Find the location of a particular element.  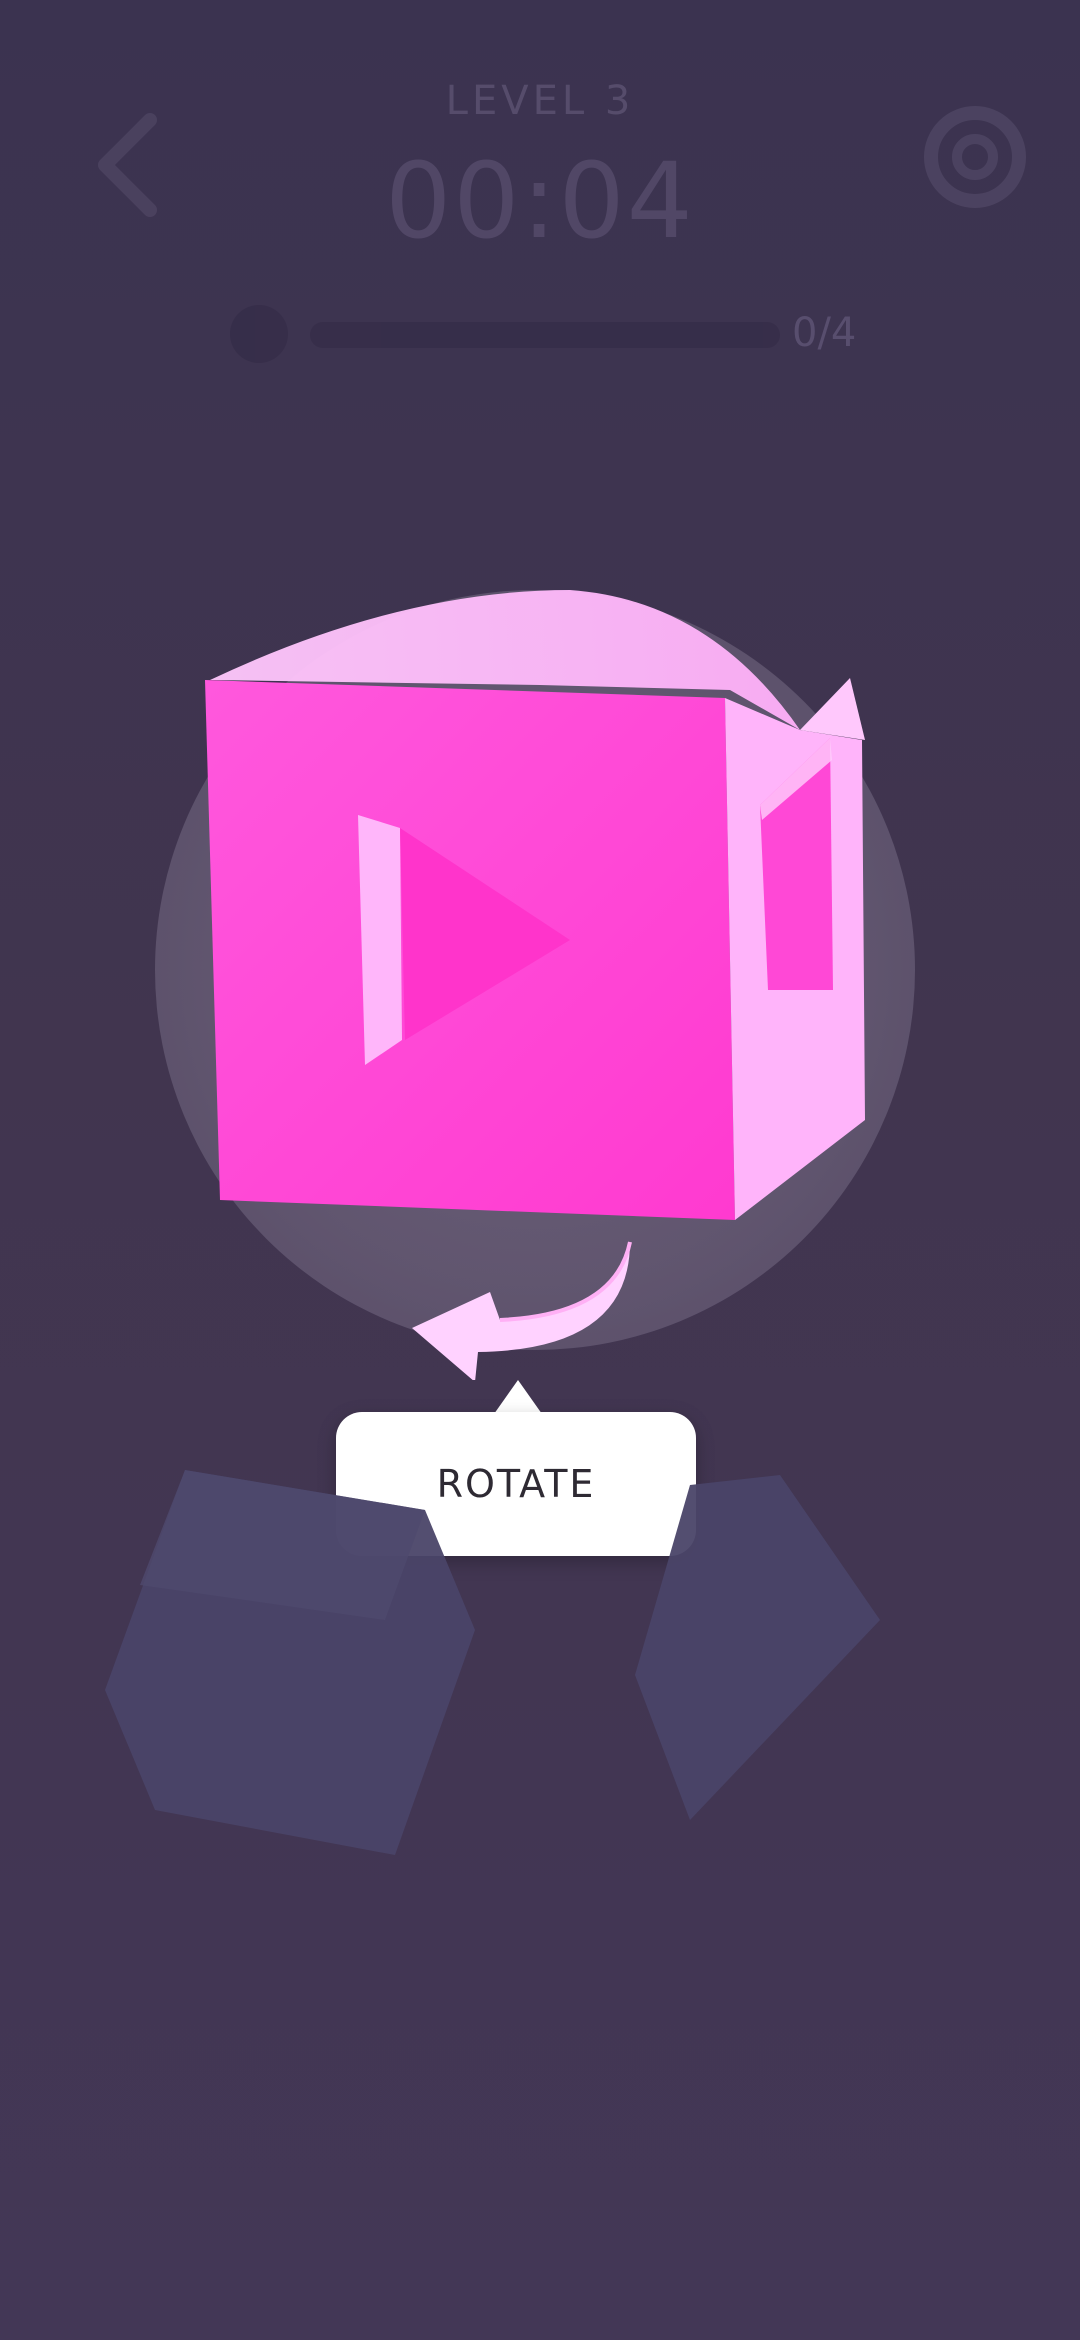

settings-button is located at coordinates (975, 157).